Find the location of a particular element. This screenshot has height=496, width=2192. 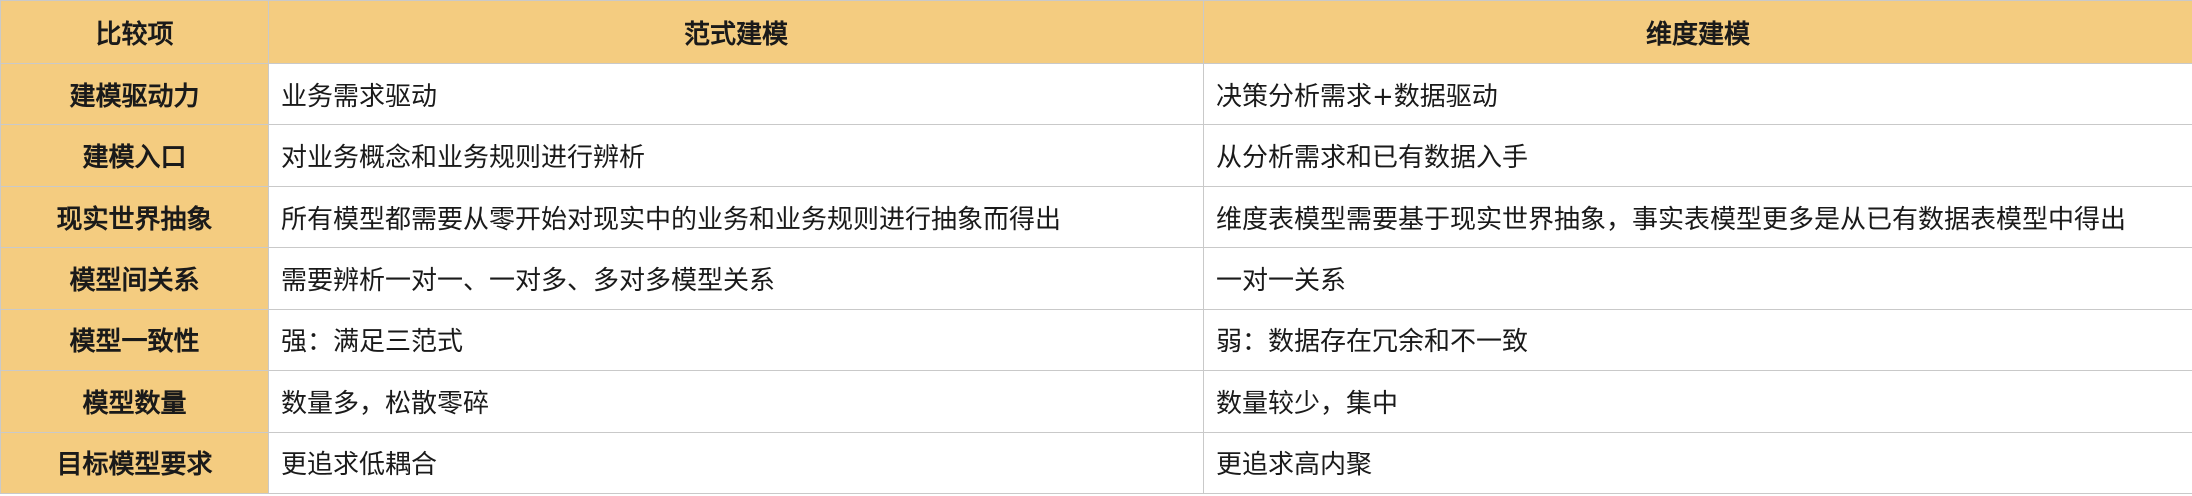

dimensional-cell: 一对一关系 is located at coordinates (1697, 278).